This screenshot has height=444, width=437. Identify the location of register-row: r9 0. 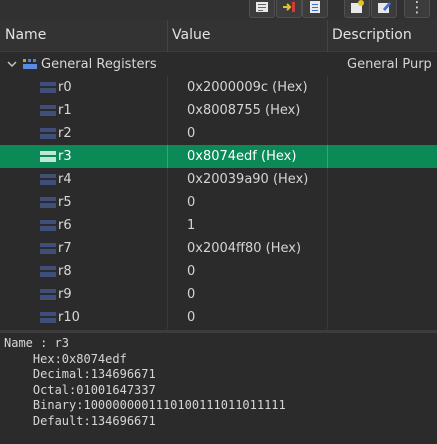
(218, 294).